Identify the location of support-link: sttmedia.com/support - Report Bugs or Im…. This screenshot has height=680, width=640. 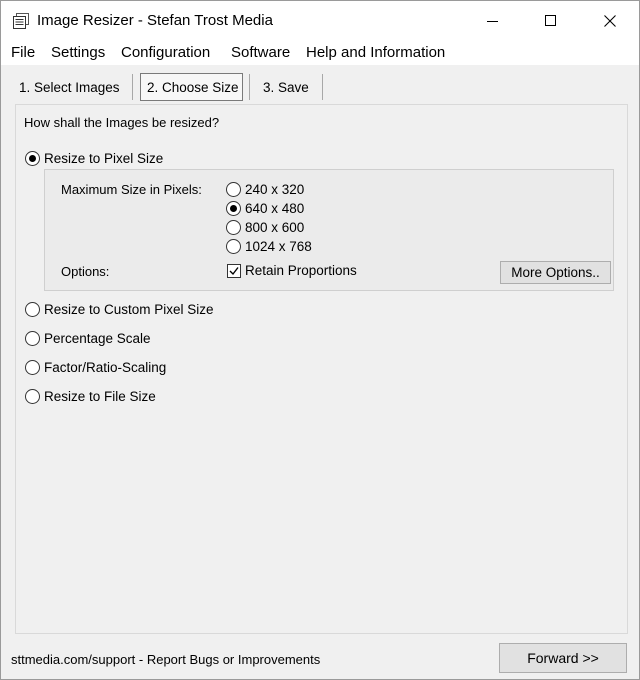
(165, 659).